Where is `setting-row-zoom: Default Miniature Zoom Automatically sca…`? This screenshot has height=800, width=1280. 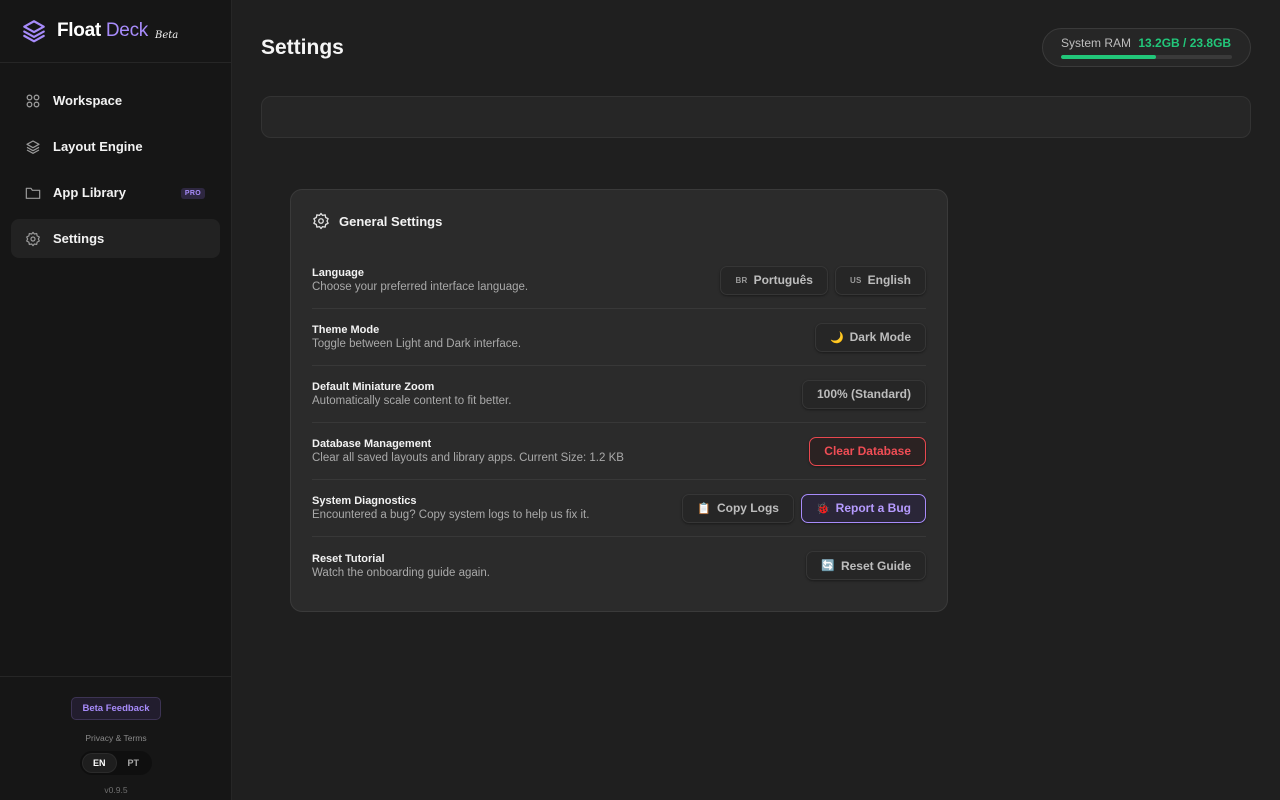
setting-row-zoom: Default Miniature Zoom Automatically sca… is located at coordinates (619, 394).